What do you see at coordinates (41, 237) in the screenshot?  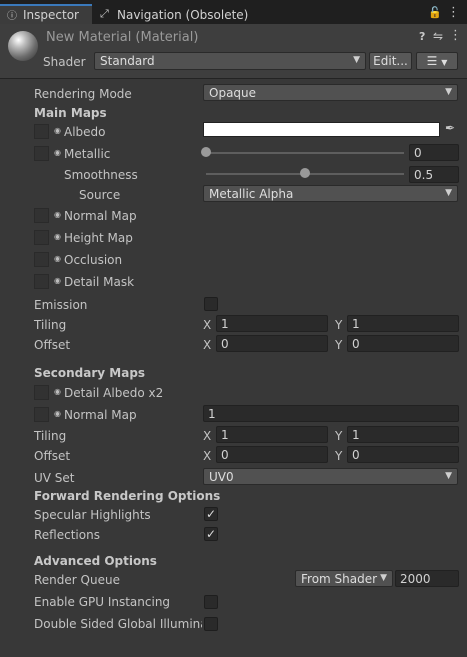 I see `height-map-texture-slot` at bounding box center [41, 237].